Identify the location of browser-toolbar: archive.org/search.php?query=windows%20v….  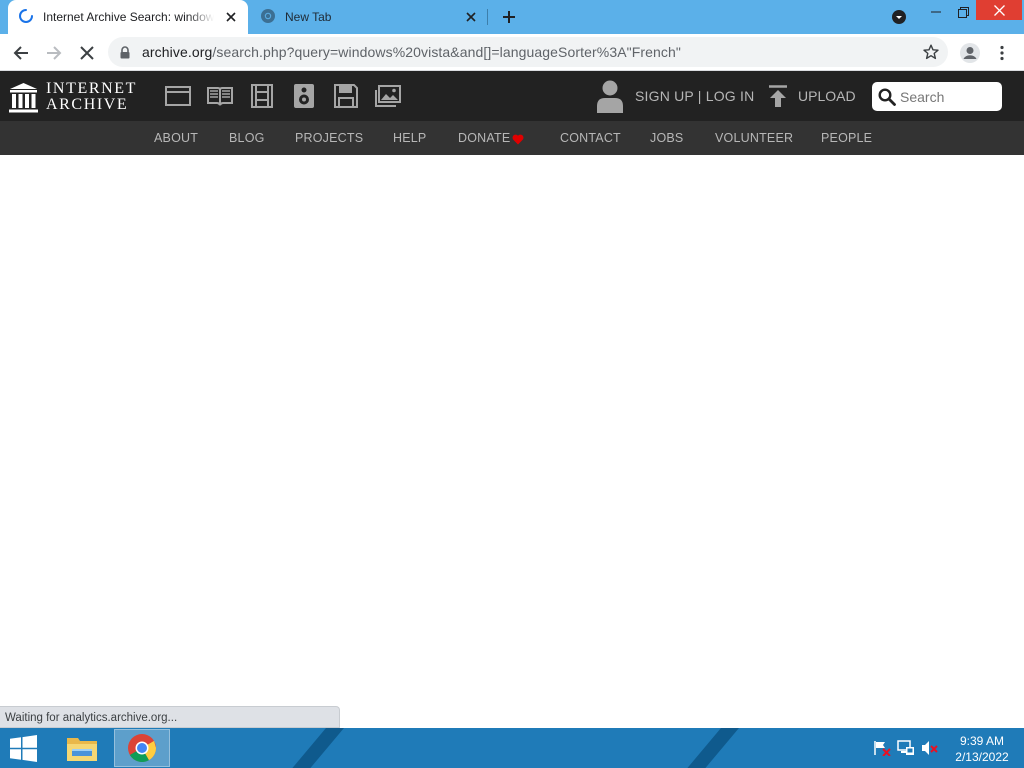
(512, 52).